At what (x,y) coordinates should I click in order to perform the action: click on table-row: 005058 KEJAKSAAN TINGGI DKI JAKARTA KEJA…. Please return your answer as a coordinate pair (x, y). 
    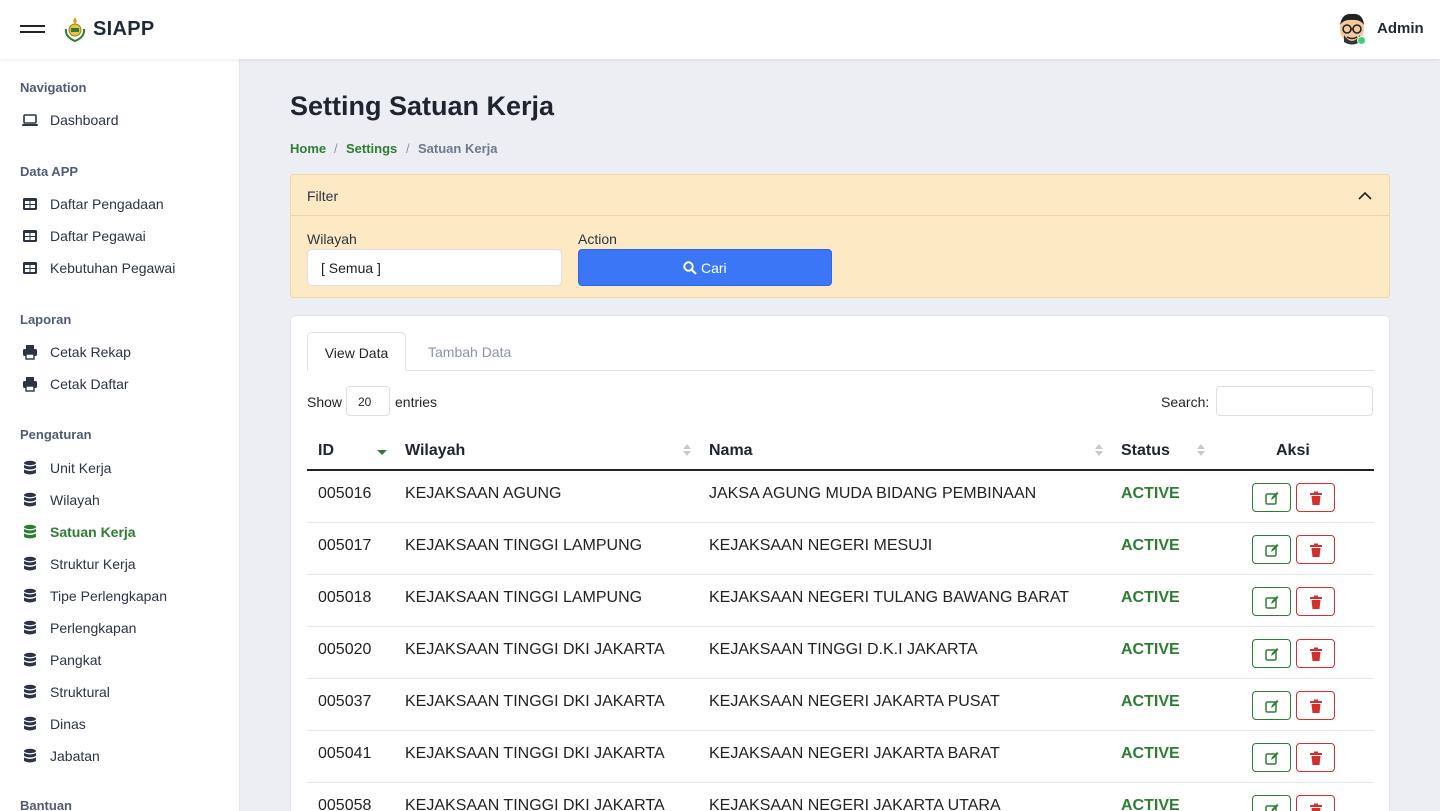
    Looking at the image, I should click on (840, 797).